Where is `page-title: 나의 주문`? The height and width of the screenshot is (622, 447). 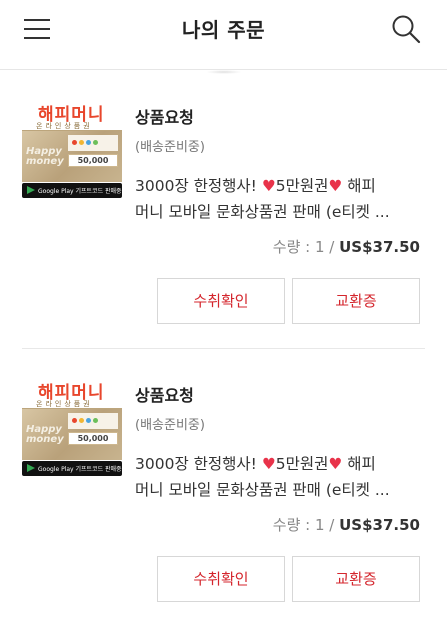
page-title: 나의 주문 is located at coordinates (223, 30).